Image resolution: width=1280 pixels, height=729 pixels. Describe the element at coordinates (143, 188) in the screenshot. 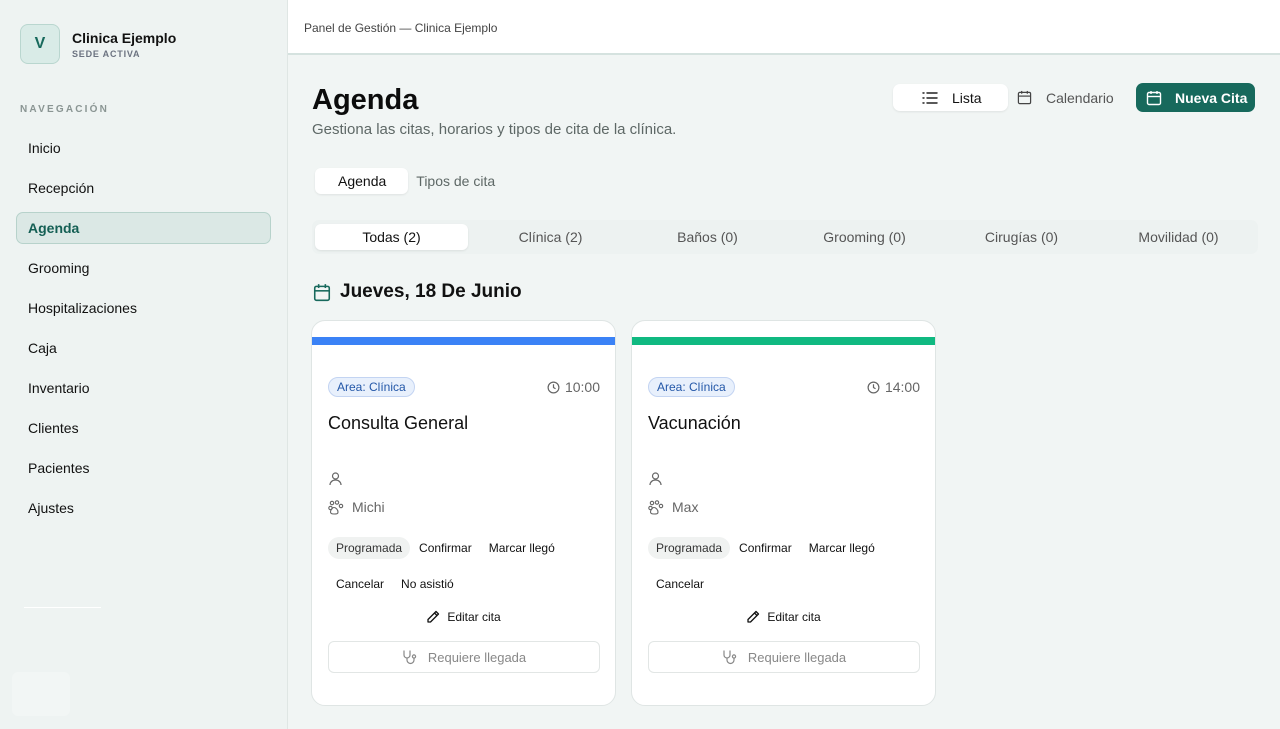

I see `sidebar-item-recepcion: Recepción` at that location.